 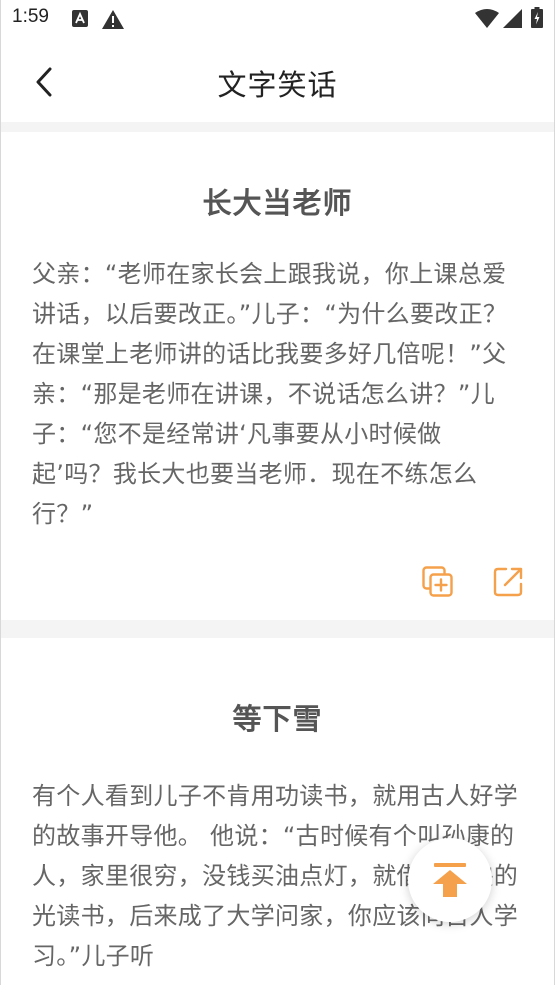 What do you see at coordinates (512, 20) in the screenshot?
I see `signal-icon` at bounding box center [512, 20].